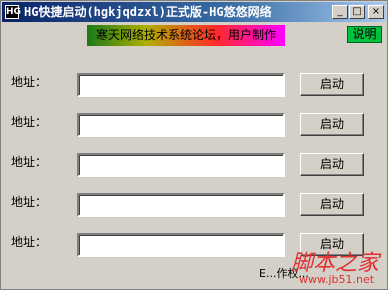  I want to click on help-button: 说明, so click(364, 34).